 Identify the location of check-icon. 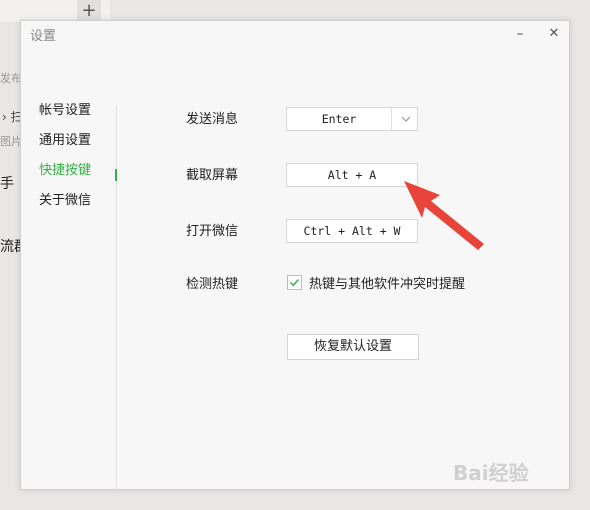
(294, 282).